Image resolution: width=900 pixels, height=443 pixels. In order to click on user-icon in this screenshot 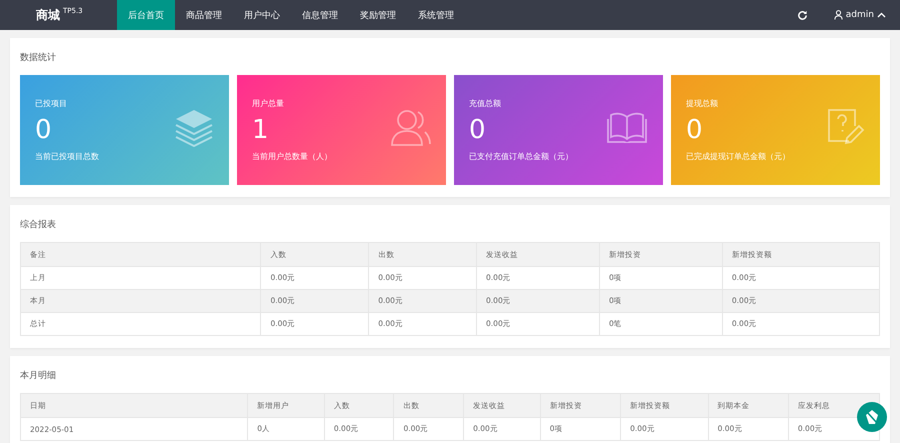, I will do `click(838, 15)`.